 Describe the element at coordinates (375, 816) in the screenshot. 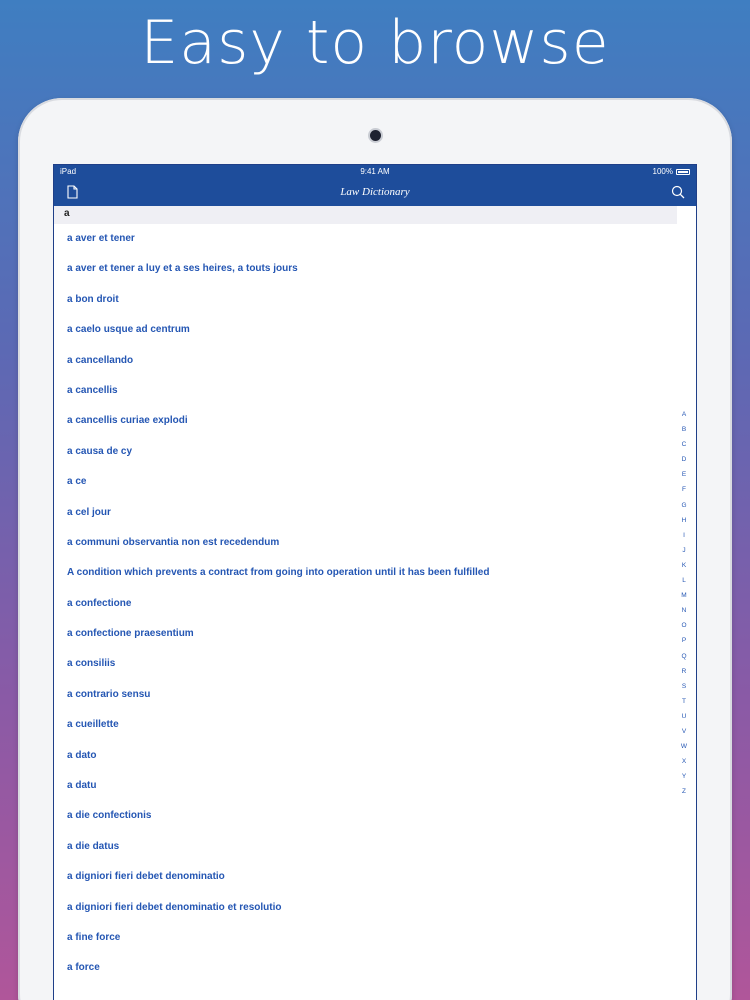

I see `list-item: a die confectionis` at that location.